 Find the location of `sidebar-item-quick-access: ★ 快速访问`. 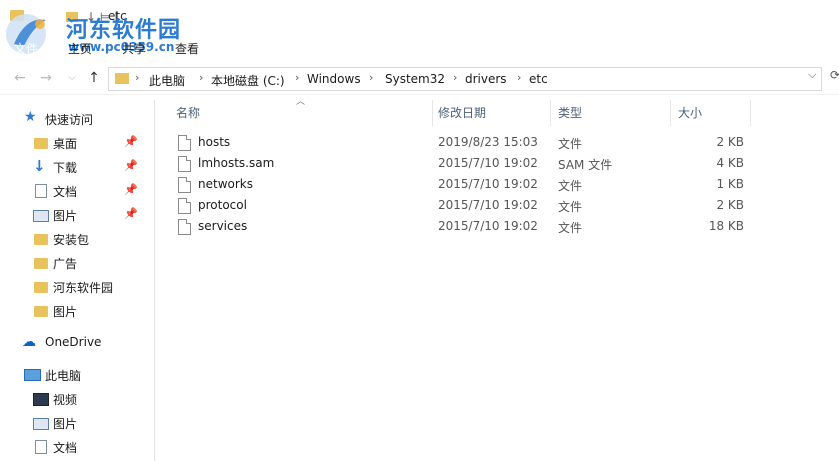

sidebar-item-quick-access: ★ 快速访问 is located at coordinates (75, 119).